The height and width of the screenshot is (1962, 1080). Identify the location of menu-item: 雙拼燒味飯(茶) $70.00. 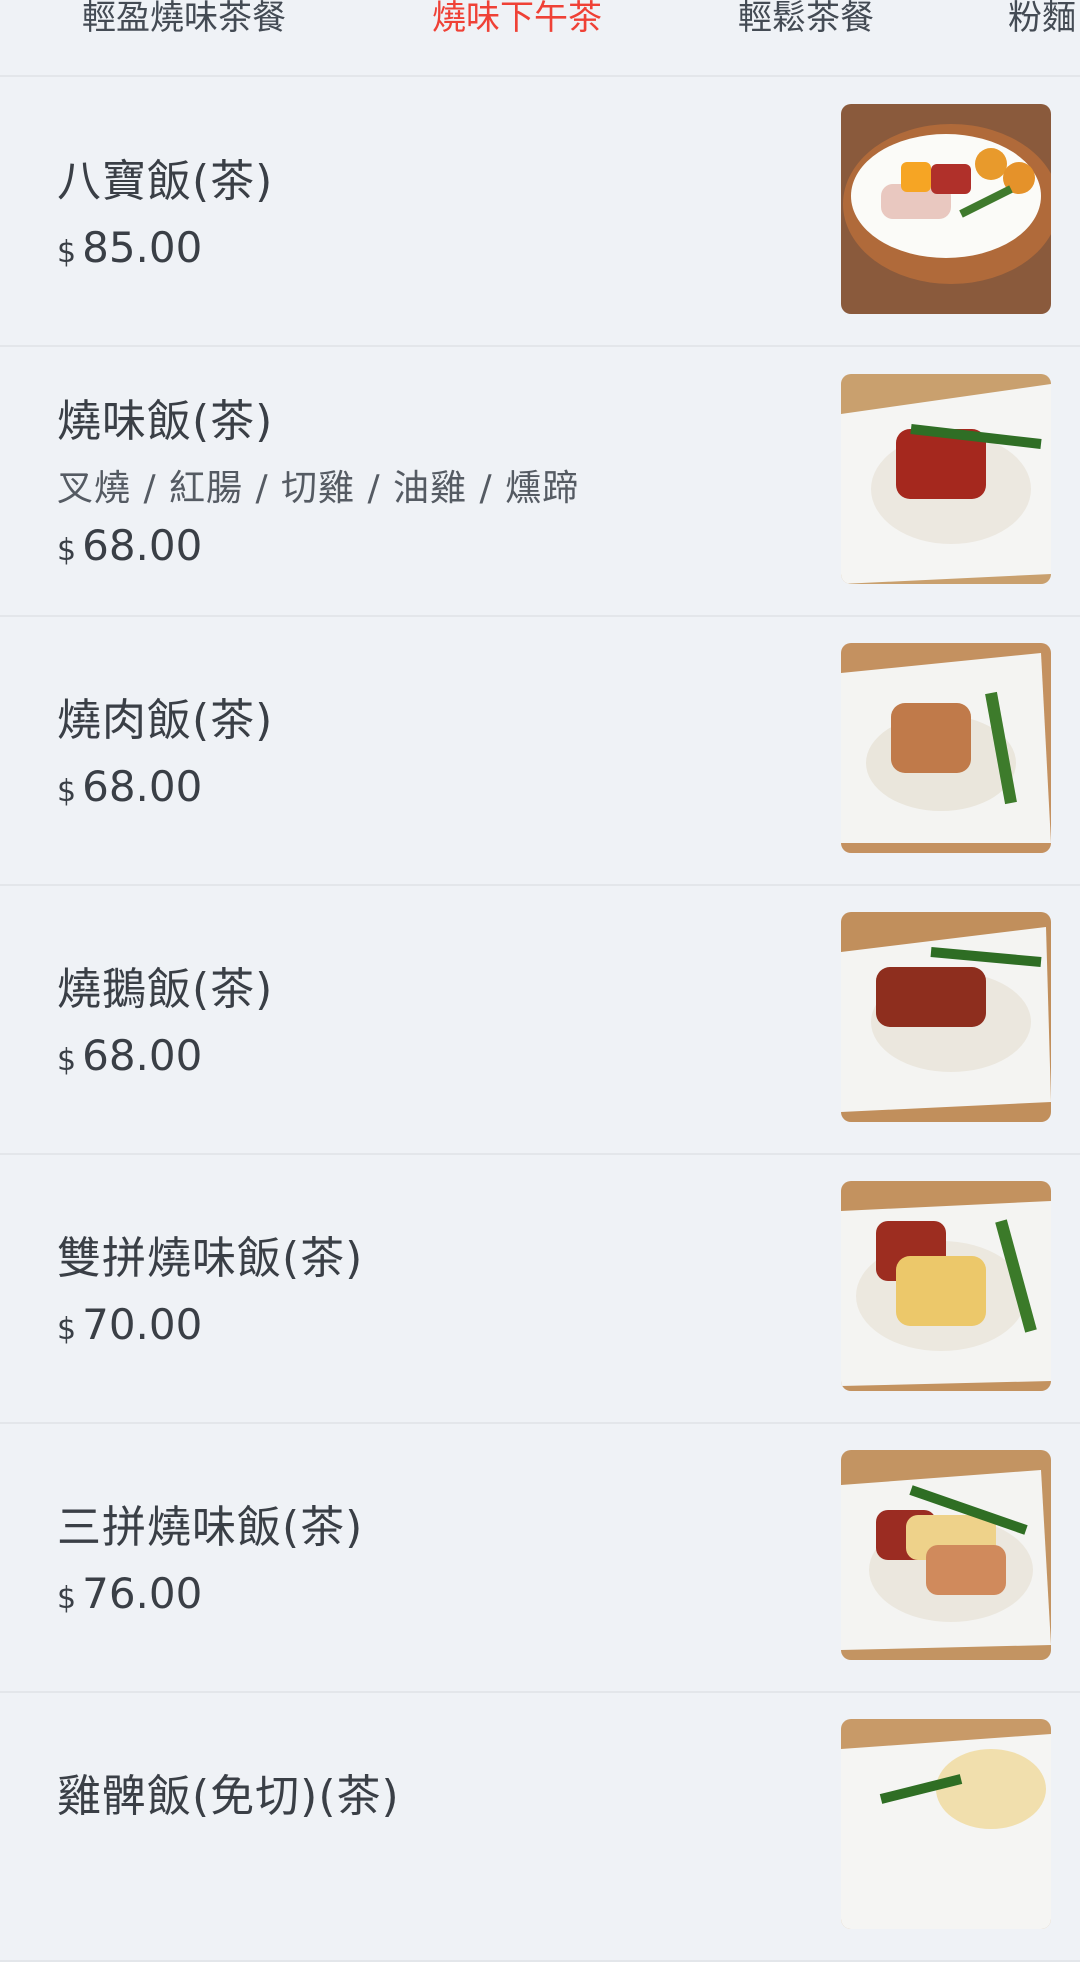
(540, 1289).